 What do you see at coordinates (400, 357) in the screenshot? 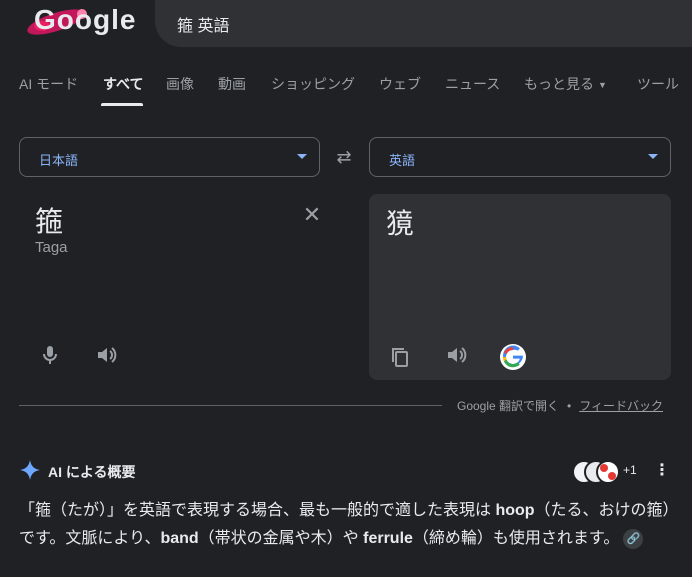
I see `copy-icon` at bounding box center [400, 357].